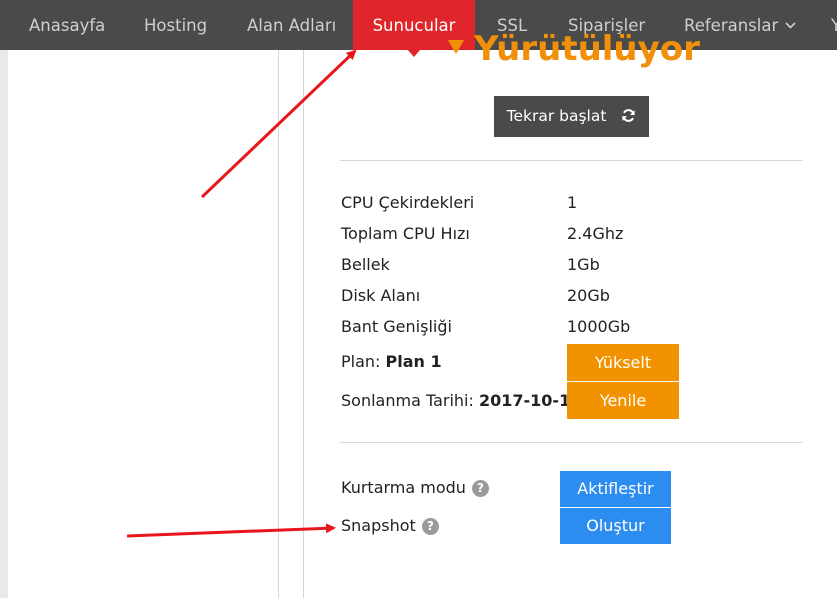 This screenshot has width=837, height=598. Describe the element at coordinates (407, 400) in the screenshot. I see `expiry-label: Sonlanma Tarihi:` at that location.